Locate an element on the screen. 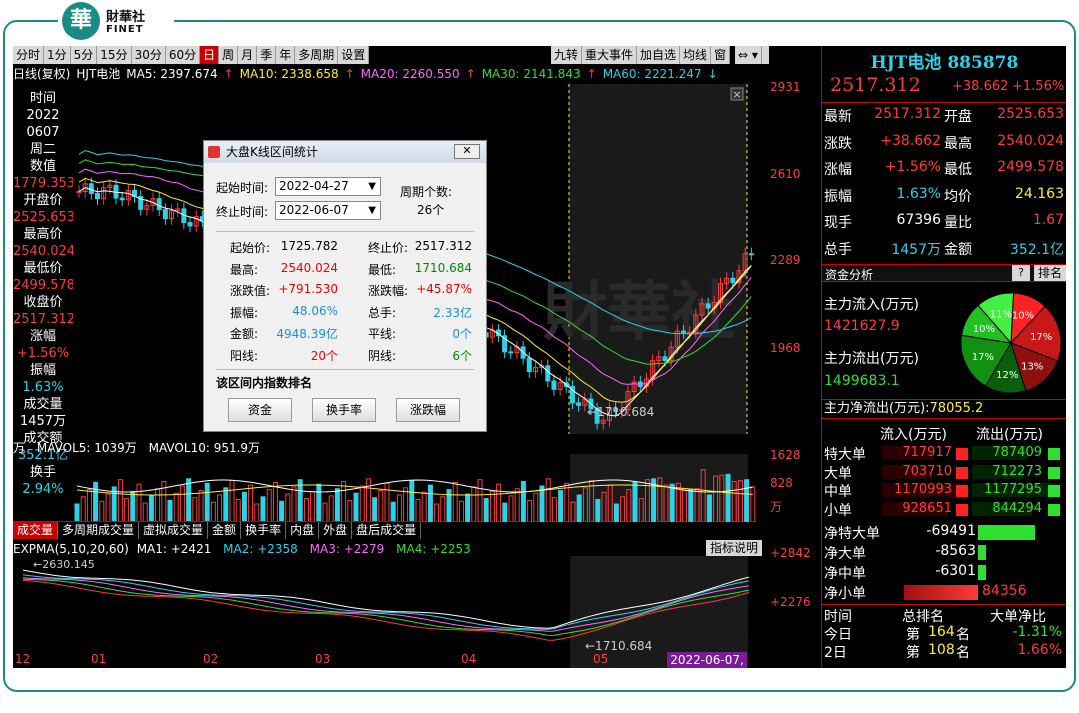 Image resolution: width=1079 pixels, height=713 pixels. toolbar-arrows: ⇔ ▾ is located at coordinates (752, 55).